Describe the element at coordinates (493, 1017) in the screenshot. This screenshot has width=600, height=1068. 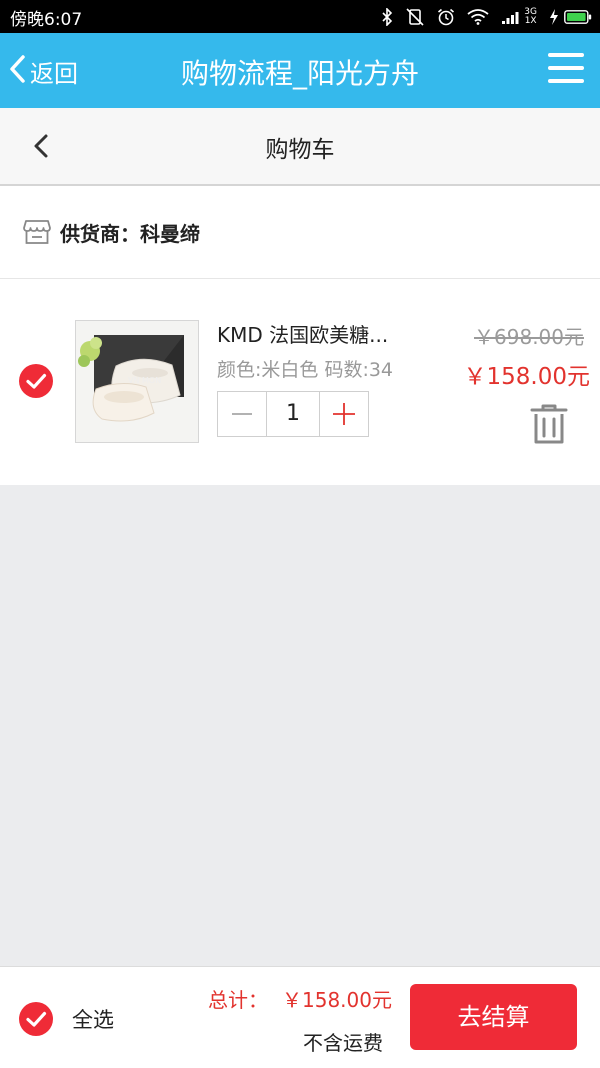
I see `checkout-button: 去结算` at that location.